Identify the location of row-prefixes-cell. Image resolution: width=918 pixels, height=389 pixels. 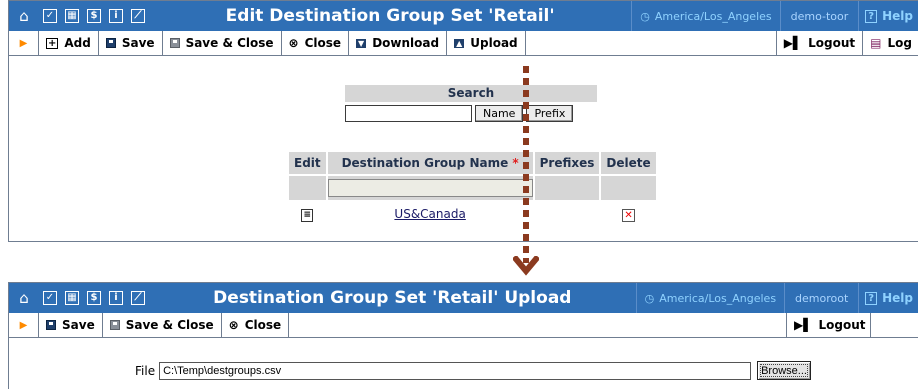
(567, 214).